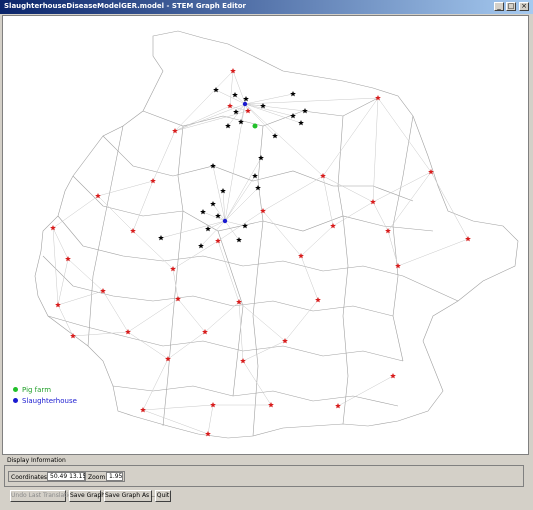  Describe the element at coordinates (36, 460) in the screenshot. I see `panel-title: Display Information` at that location.